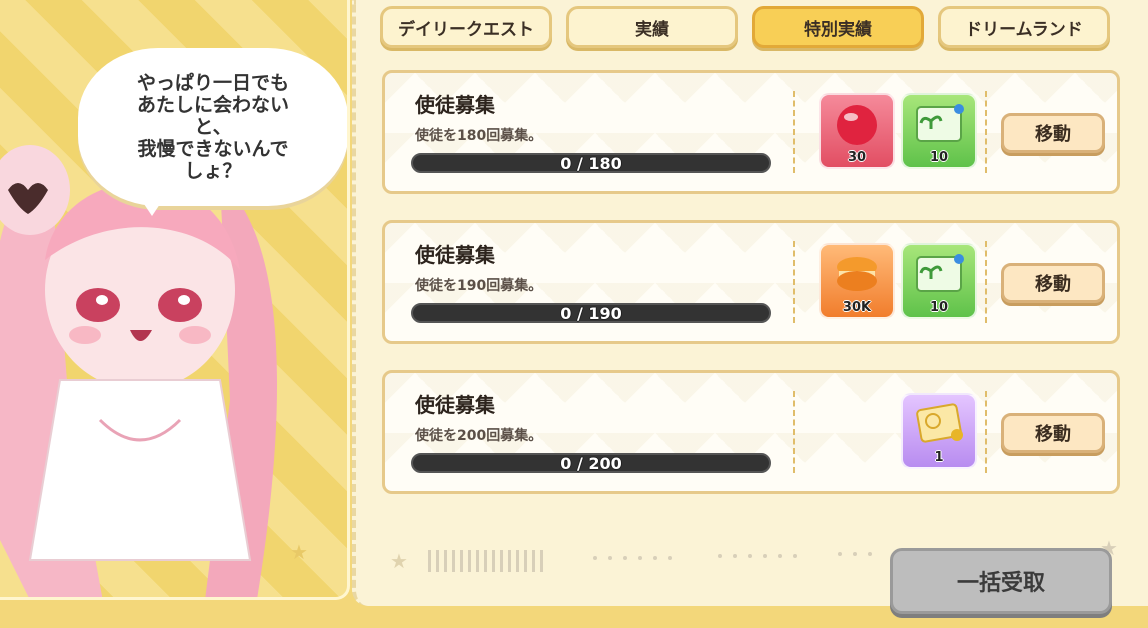 Image resolution: width=1148 pixels, height=628 pixels. Describe the element at coordinates (466, 27) in the screenshot. I see `tab-daily-quest: デイリークエスト` at that location.